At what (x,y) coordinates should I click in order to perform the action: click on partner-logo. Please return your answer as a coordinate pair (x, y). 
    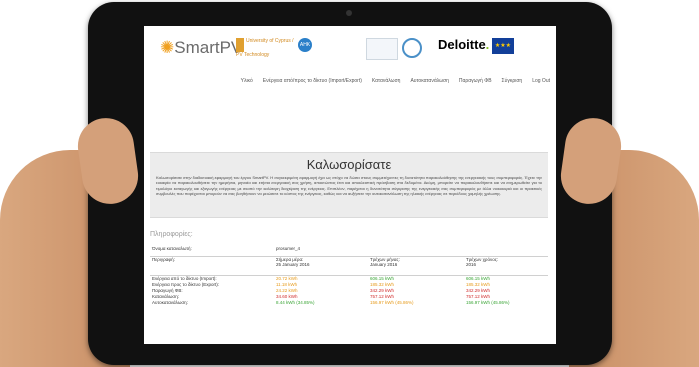
    Looking at the image, I should click on (382, 49).